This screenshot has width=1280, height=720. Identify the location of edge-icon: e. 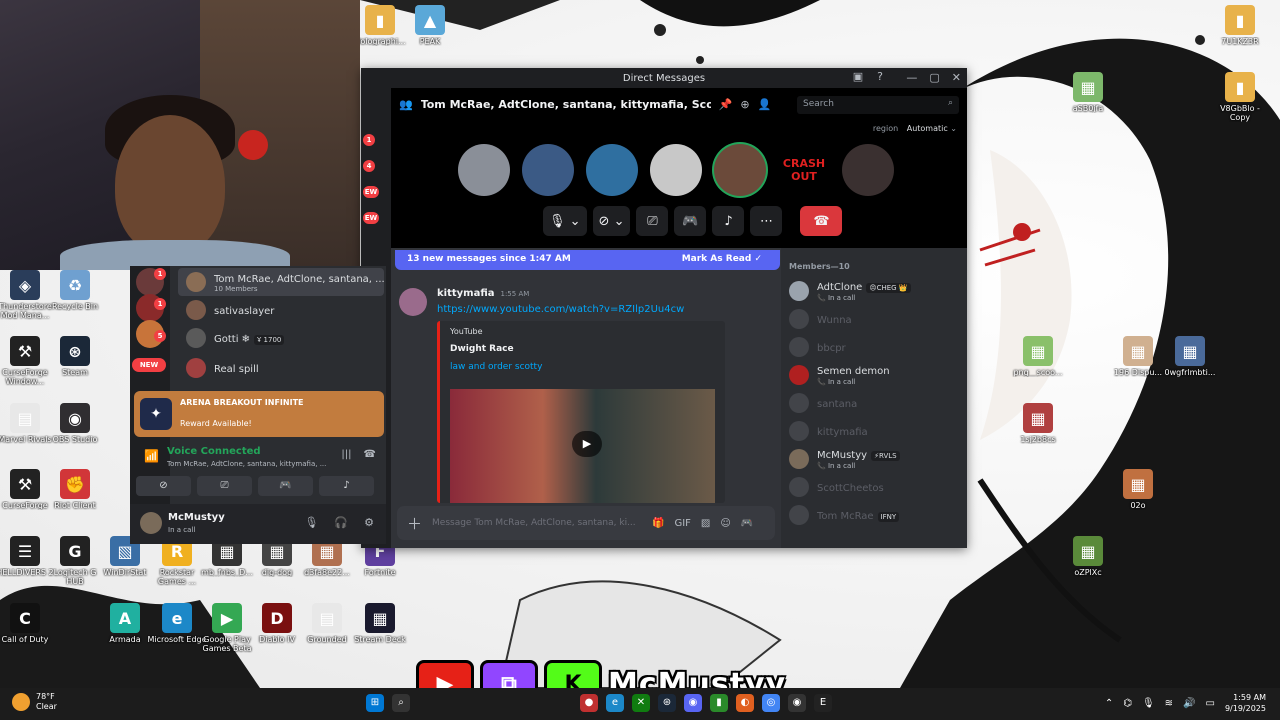
(615, 703).